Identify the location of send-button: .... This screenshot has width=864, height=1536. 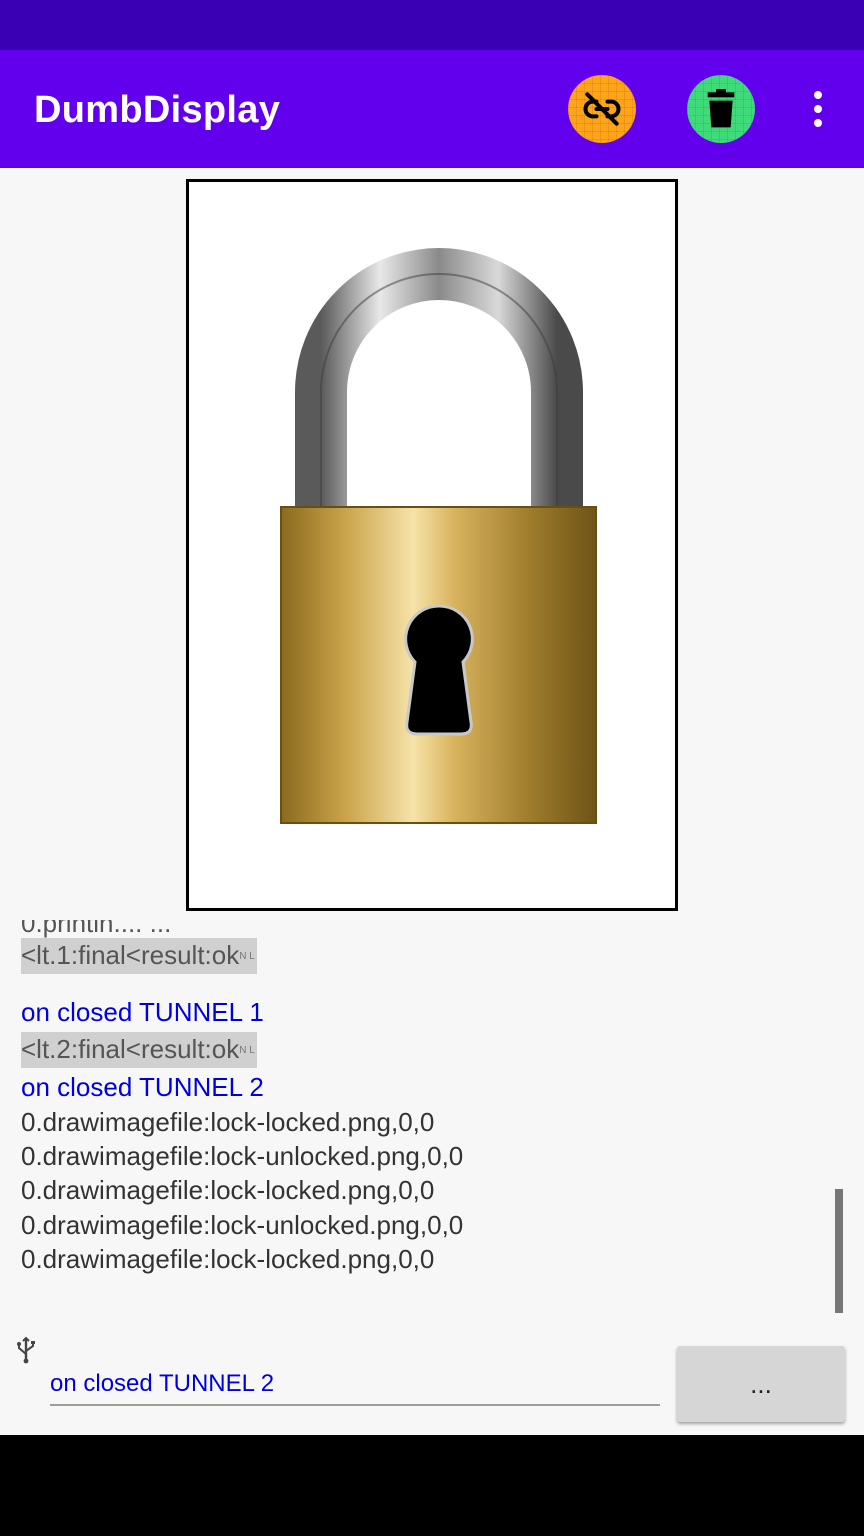
(761, 1384).